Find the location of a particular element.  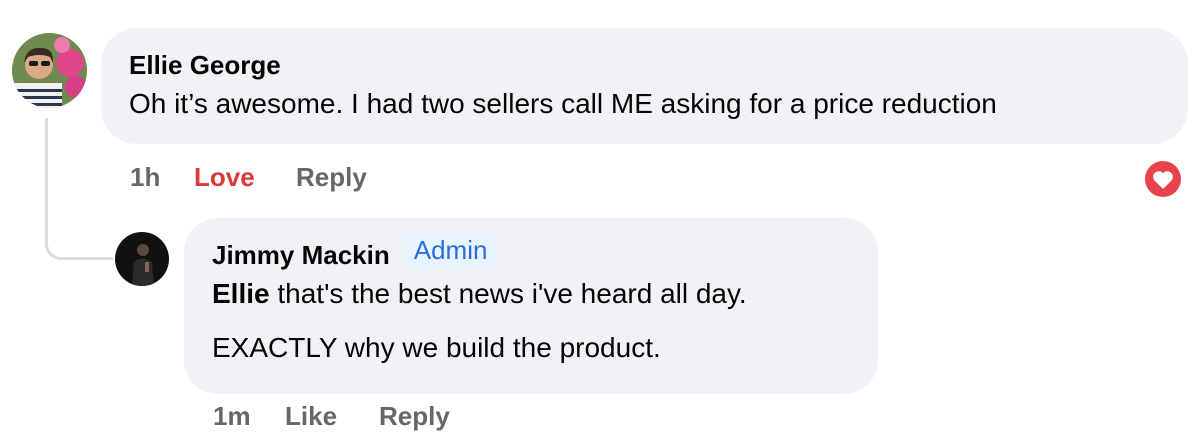

reaction-button: Love is located at coordinates (245, 177).